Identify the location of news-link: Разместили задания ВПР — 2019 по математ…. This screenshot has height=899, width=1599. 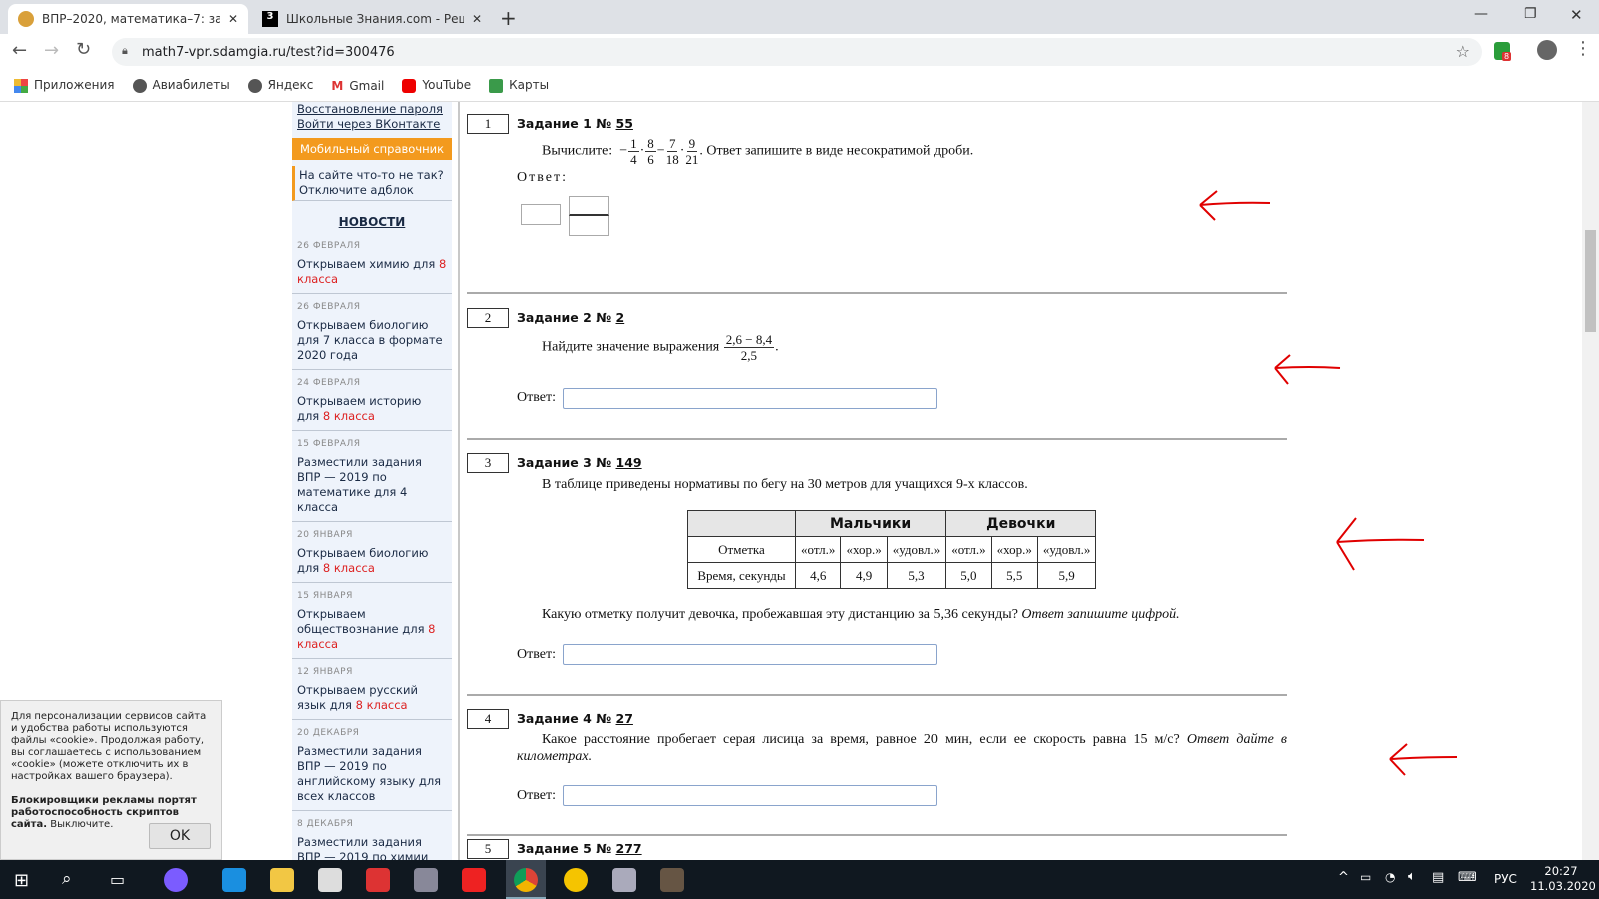
(372, 485).